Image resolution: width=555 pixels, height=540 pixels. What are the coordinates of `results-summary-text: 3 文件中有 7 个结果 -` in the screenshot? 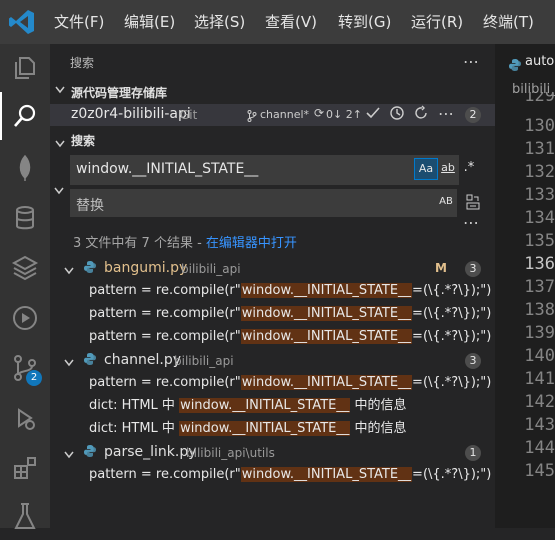 It's located at (139, 243).